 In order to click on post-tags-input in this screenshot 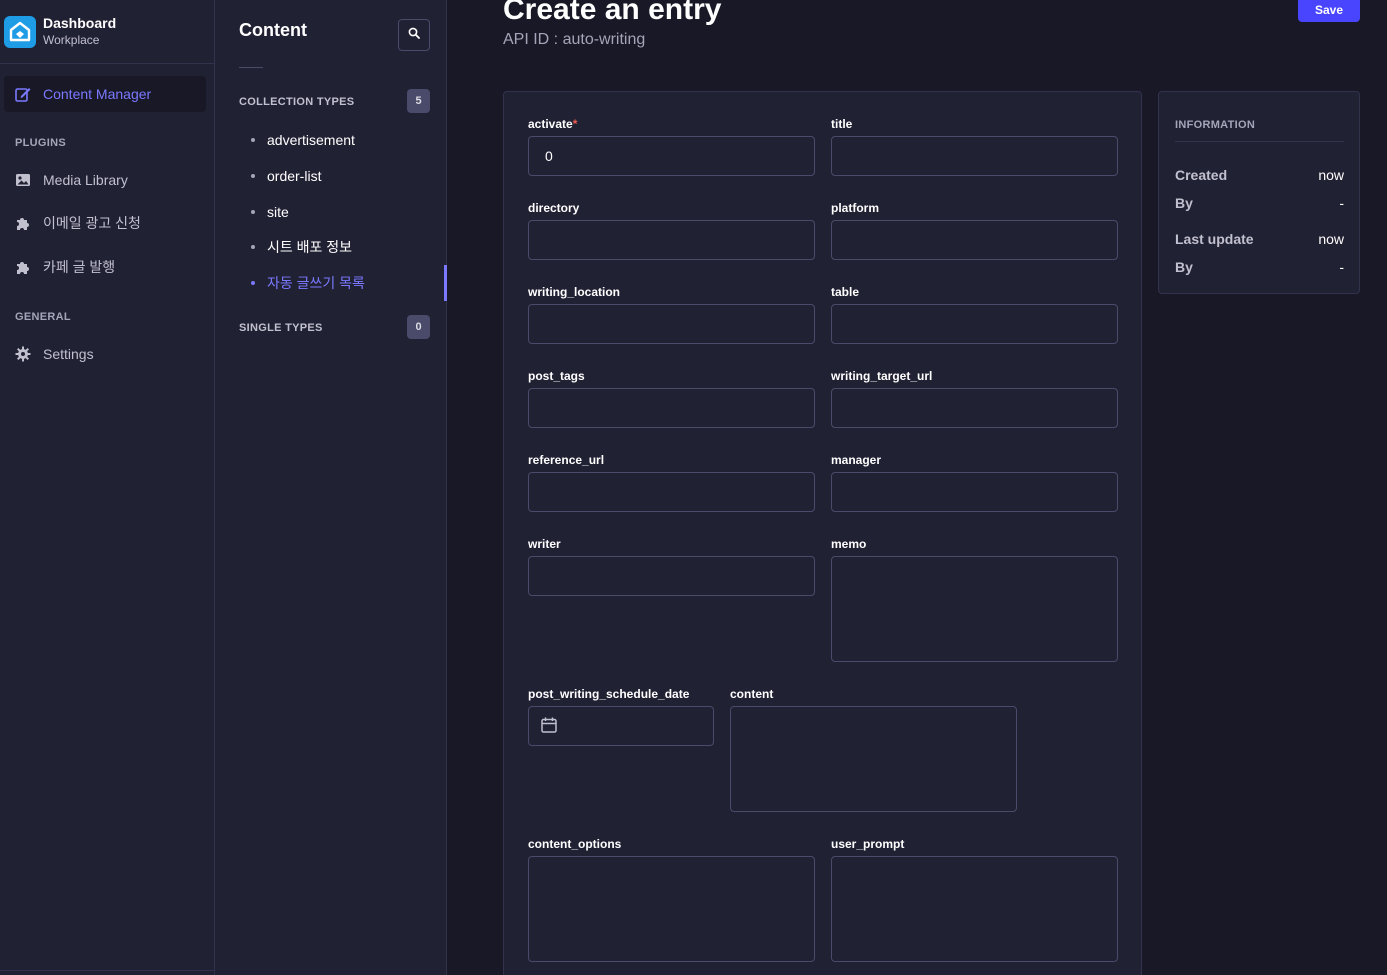, I will do `click(671, 408)`.